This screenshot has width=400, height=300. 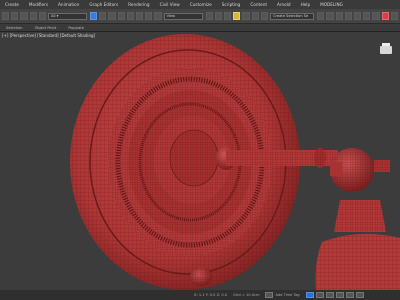 I want to click on curve-editor-icon, so click(x=348, y=16).